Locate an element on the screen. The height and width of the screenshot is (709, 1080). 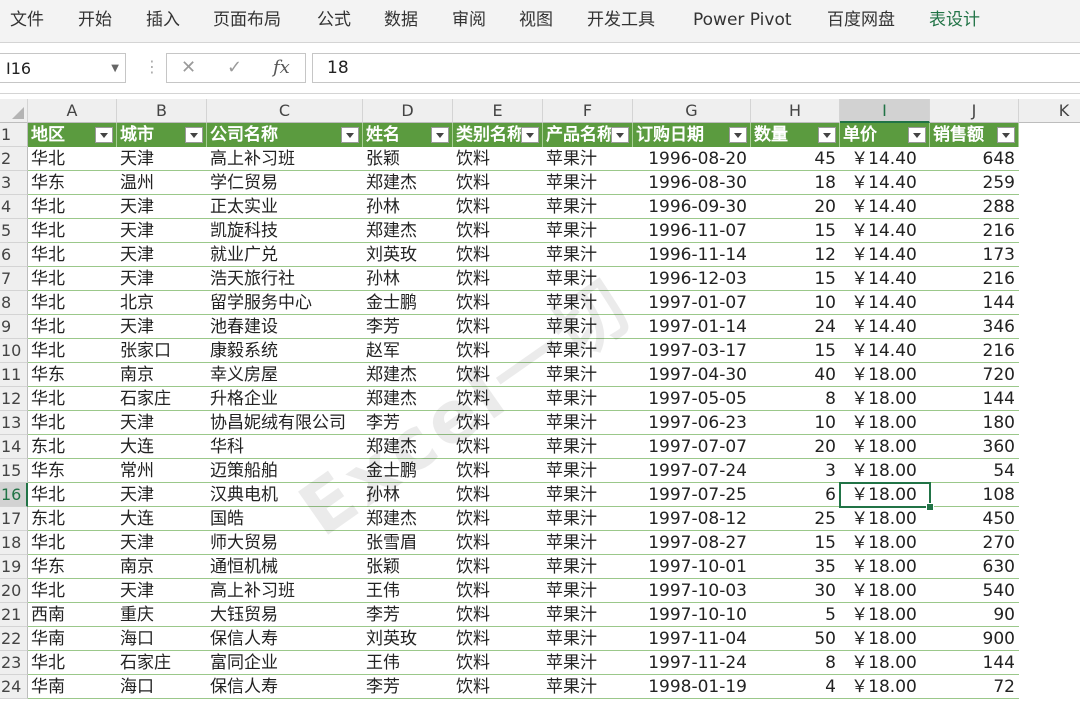
table-cell: 迈策船舶 is located at coordinates (285, 471).